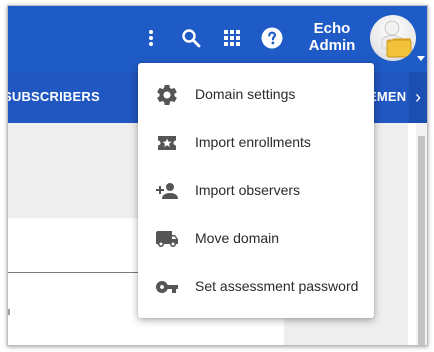  I want to click on content-mark, so click(9, 312).